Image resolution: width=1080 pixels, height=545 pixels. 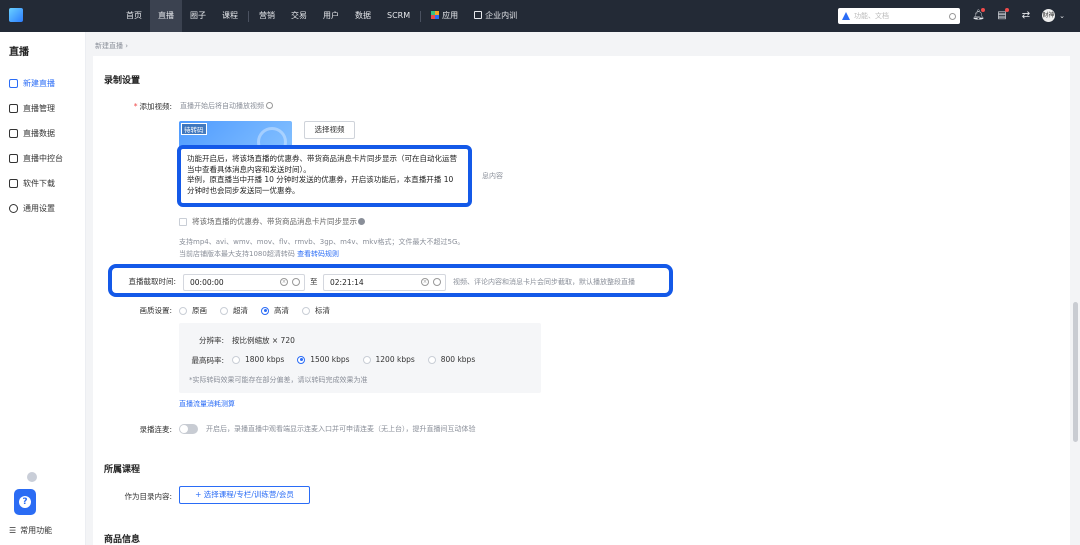 I want to click on gear-icon, so click(x=13, y=208).